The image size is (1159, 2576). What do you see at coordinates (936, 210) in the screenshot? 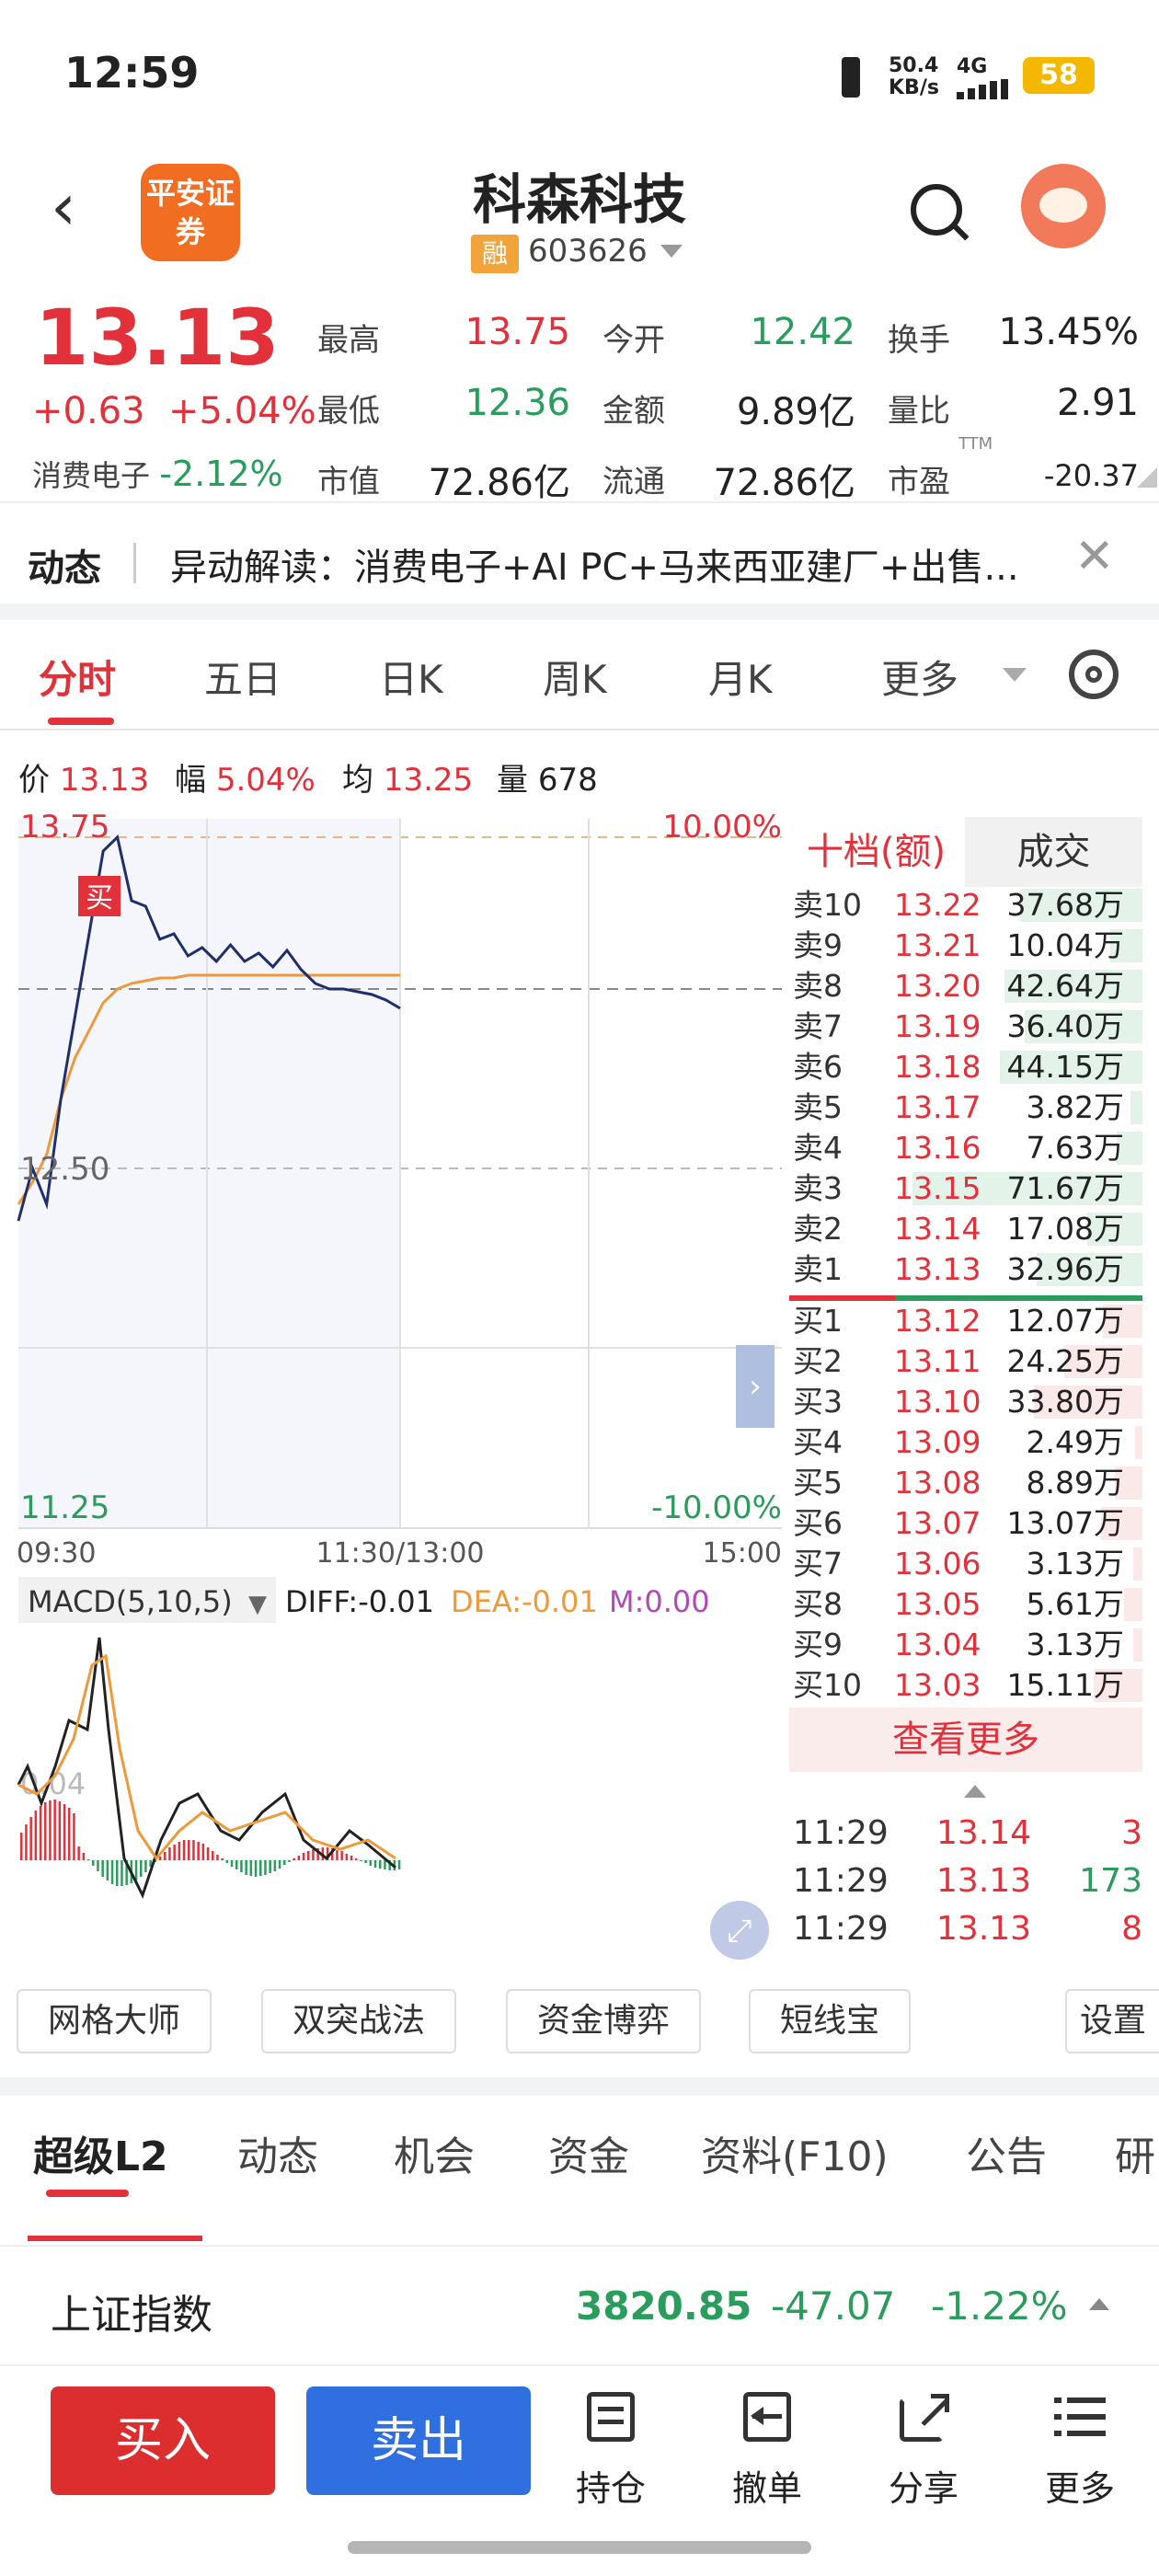
I see `search-icon` at bounding box center [936, 210].